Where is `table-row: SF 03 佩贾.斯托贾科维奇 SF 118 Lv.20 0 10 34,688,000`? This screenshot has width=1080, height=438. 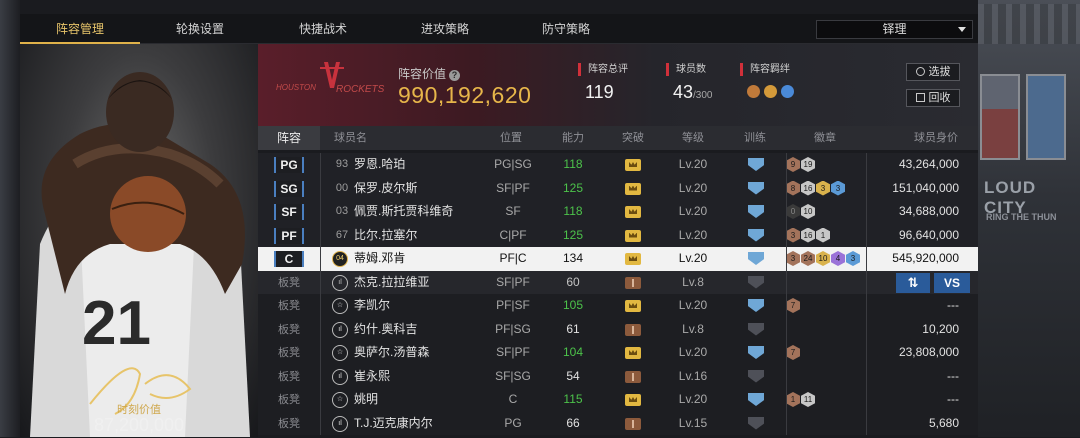 table-row: SF 03 佩贾.斯托贾科维奇 SF 118 Lv.20 0 10 34,688,000 is located at coordinates (618, 212).